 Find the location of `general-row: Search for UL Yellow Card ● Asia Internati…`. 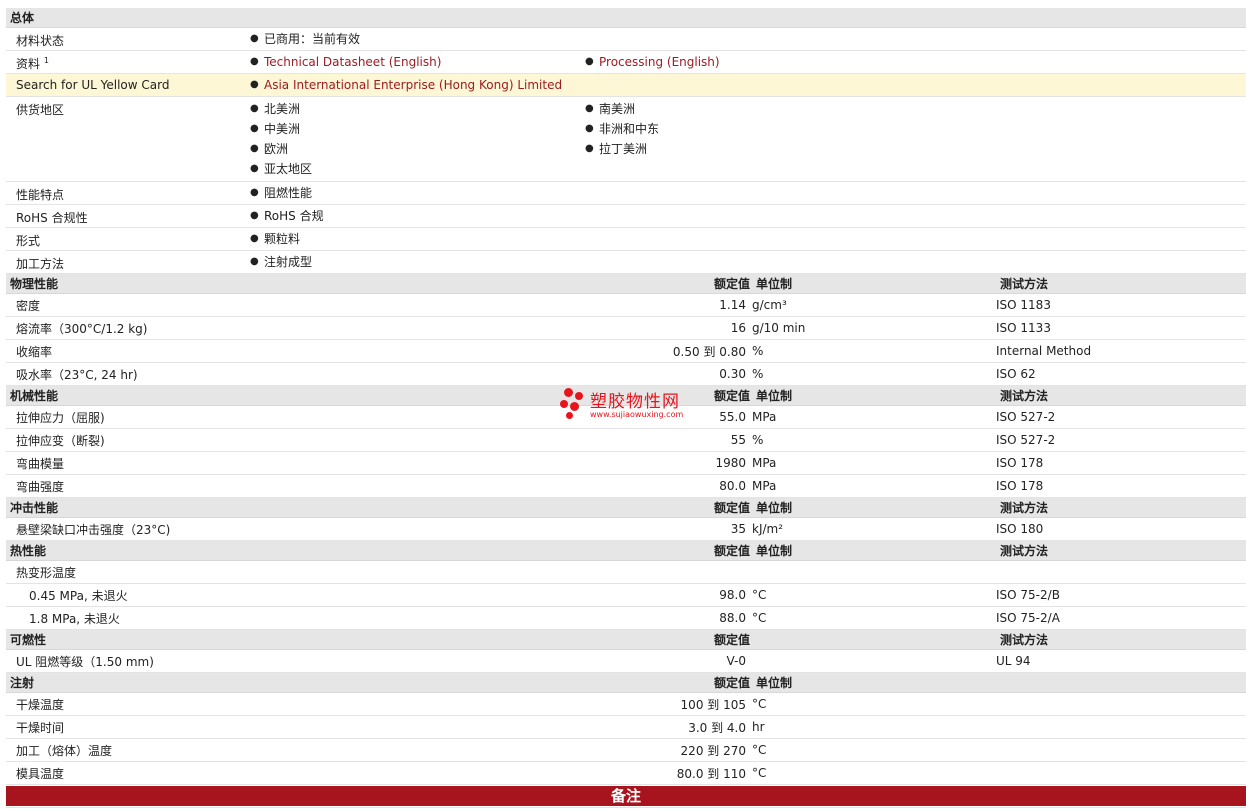

general-row: Search for UL Yellow Card ● Asia Internati… is located at coordinates (626, 85).